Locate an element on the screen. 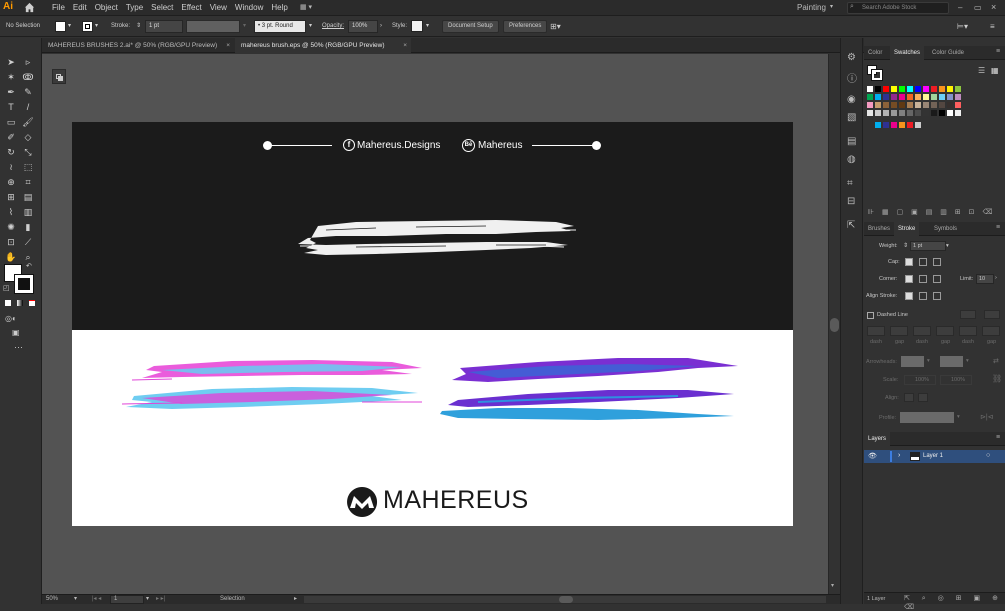 The image size is (1005, 611). shape-builder-tool-icon: ⊕ is located at coordinates (11, 182).